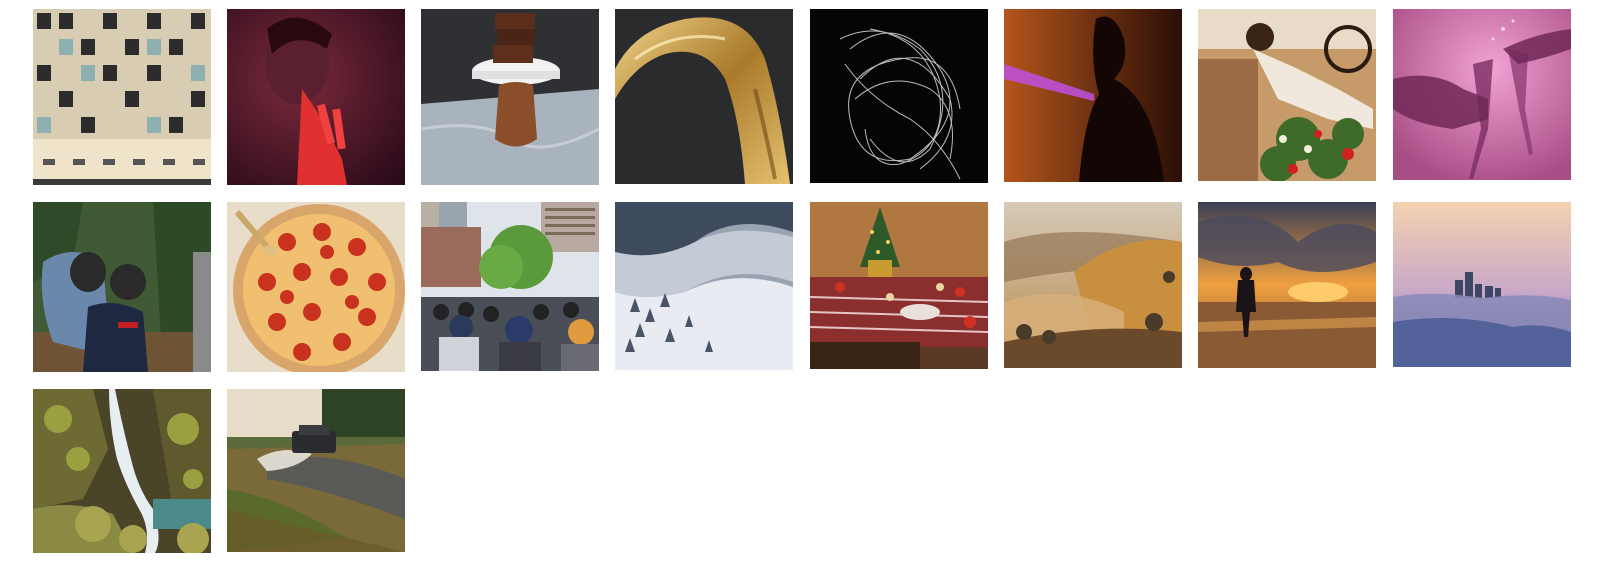 The image size is (1600, 574). I want to click on gallery-tile-woman-red-light, so click(316, 97).